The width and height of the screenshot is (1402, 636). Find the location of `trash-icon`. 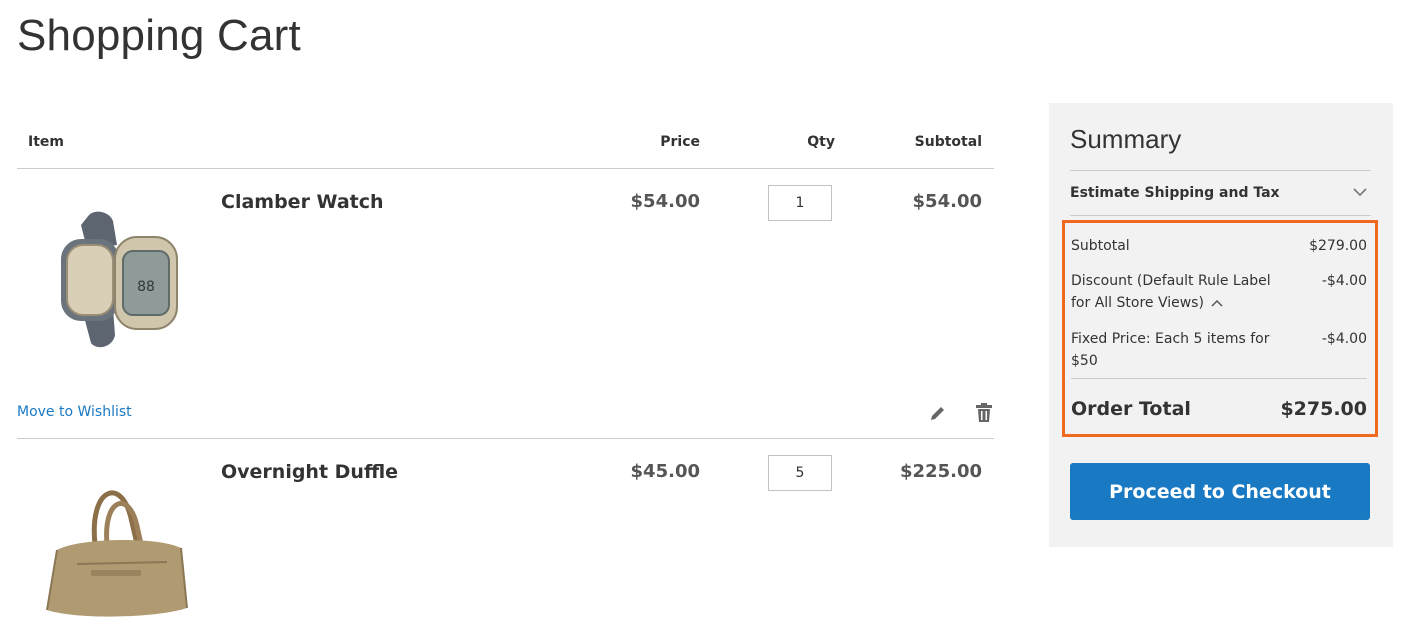

trash-icon is located at coordinates (984, 413).